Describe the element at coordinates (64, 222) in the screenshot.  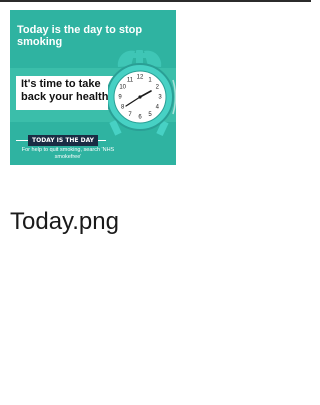
I see `file-name-label: Today.png` at that location.